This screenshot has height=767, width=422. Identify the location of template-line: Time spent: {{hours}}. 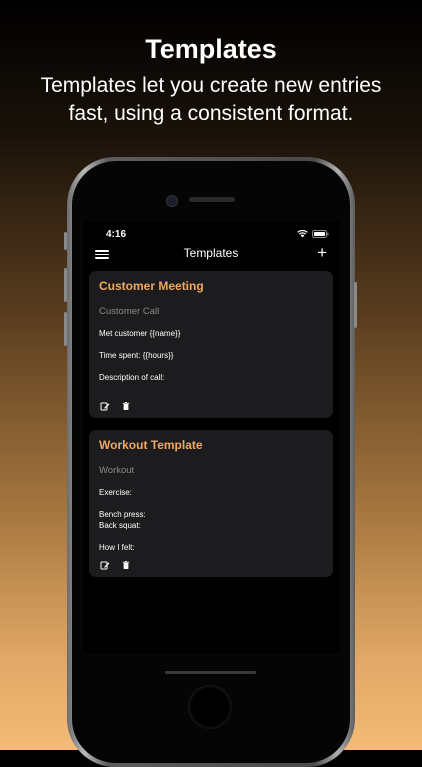
(136, 355).